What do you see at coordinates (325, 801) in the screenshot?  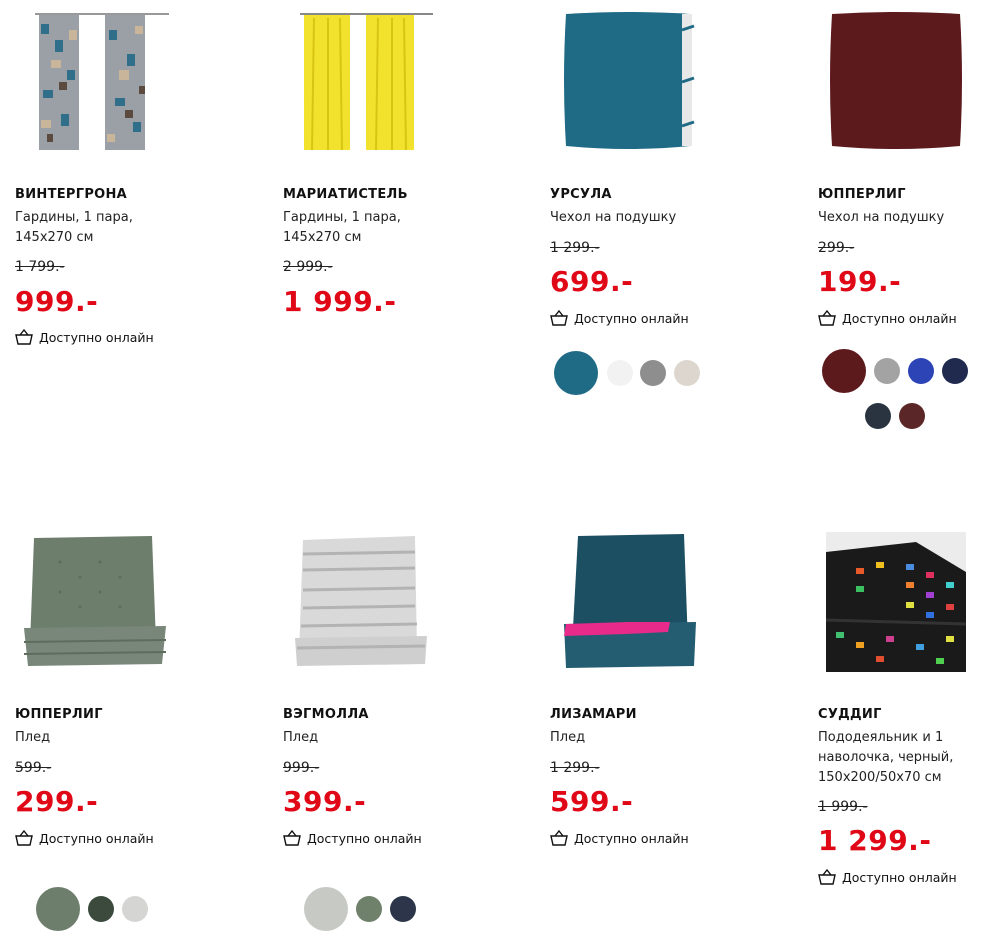 I see `price: 399.-` at bounding box center [325, 801].